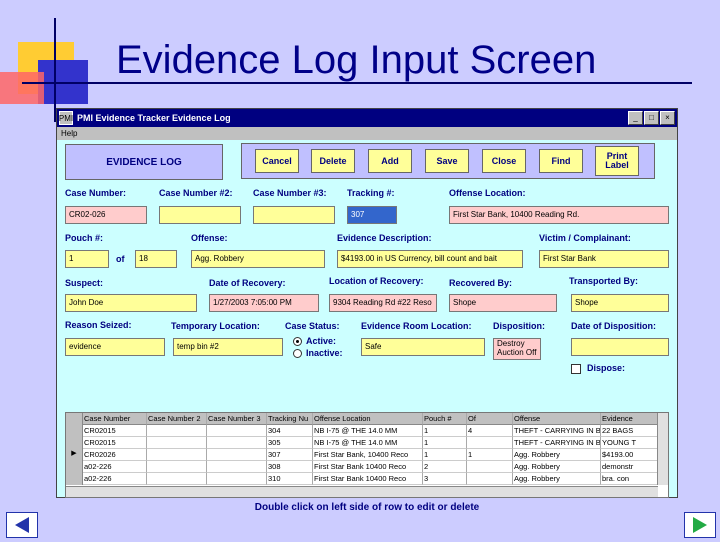 Image resolution: width=720 pixels, height=542 pixels. I want to click on decor-vertical-line, so click(55, 70).